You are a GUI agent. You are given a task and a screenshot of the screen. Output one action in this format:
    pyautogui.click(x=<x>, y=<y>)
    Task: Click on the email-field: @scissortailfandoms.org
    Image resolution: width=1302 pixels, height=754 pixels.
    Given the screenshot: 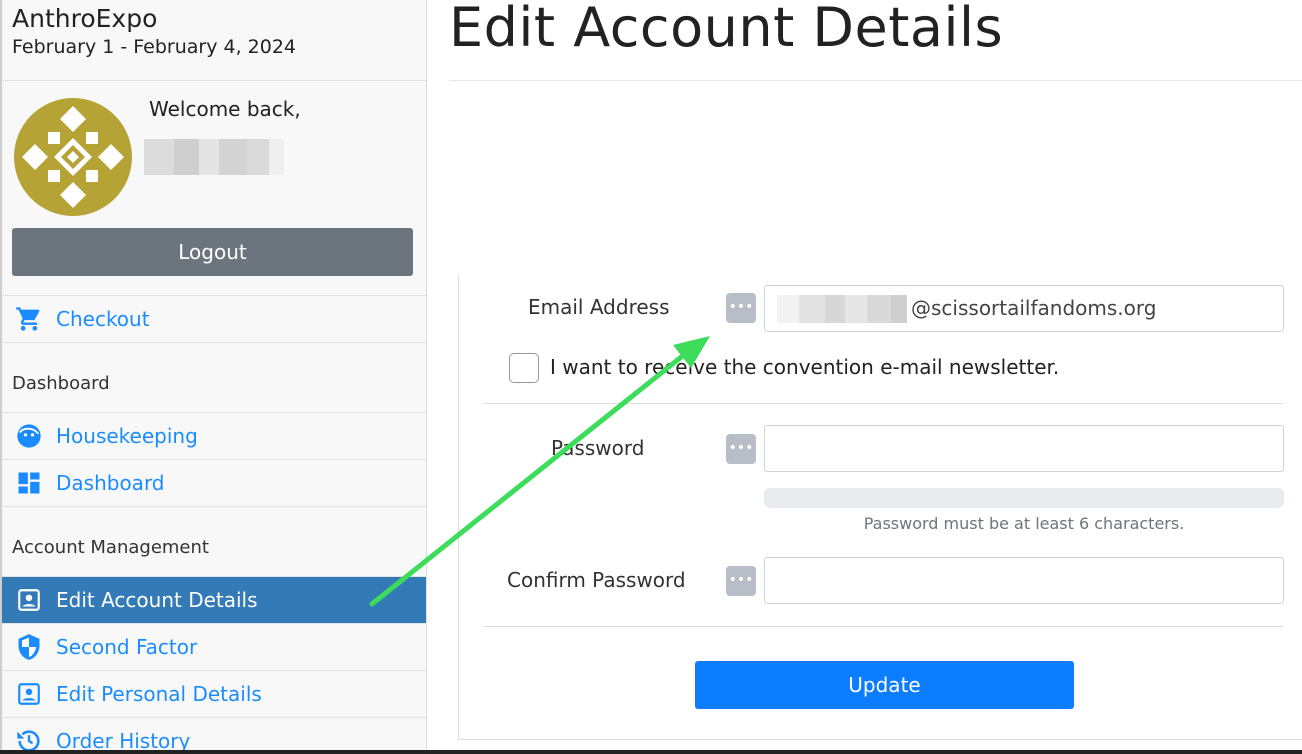 What is the action you would take?
    pyautogui.click(x=1024, y=308)
    